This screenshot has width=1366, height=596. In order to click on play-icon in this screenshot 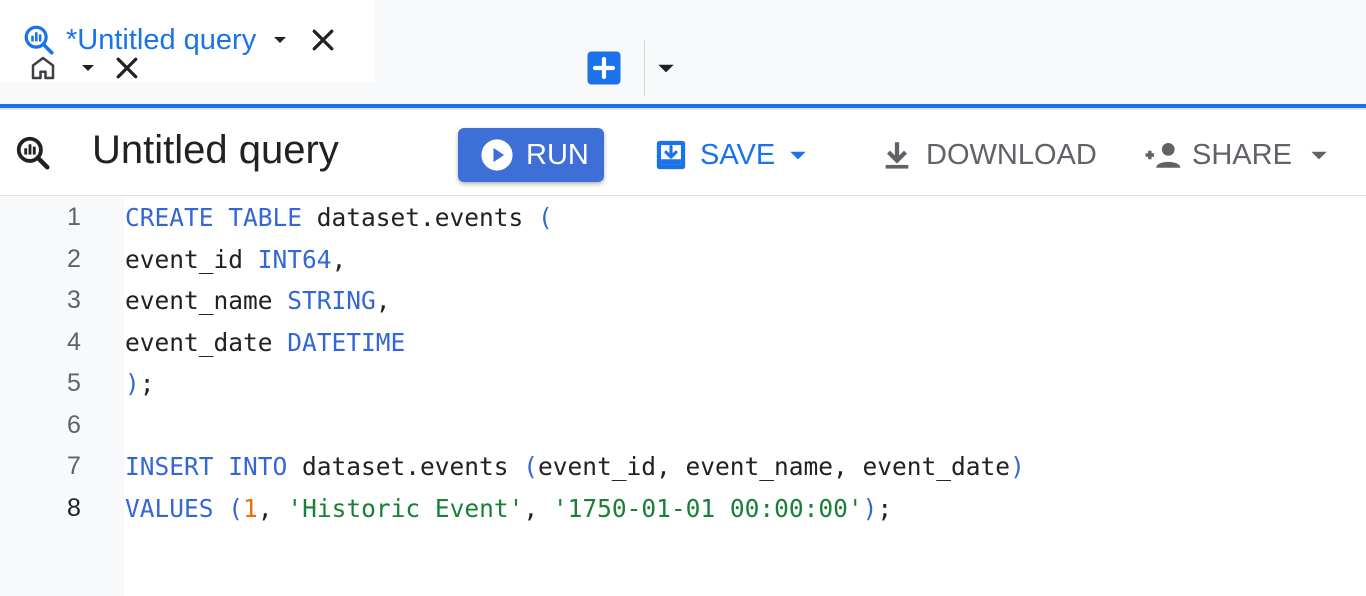, I will do `click(497, 155)`.